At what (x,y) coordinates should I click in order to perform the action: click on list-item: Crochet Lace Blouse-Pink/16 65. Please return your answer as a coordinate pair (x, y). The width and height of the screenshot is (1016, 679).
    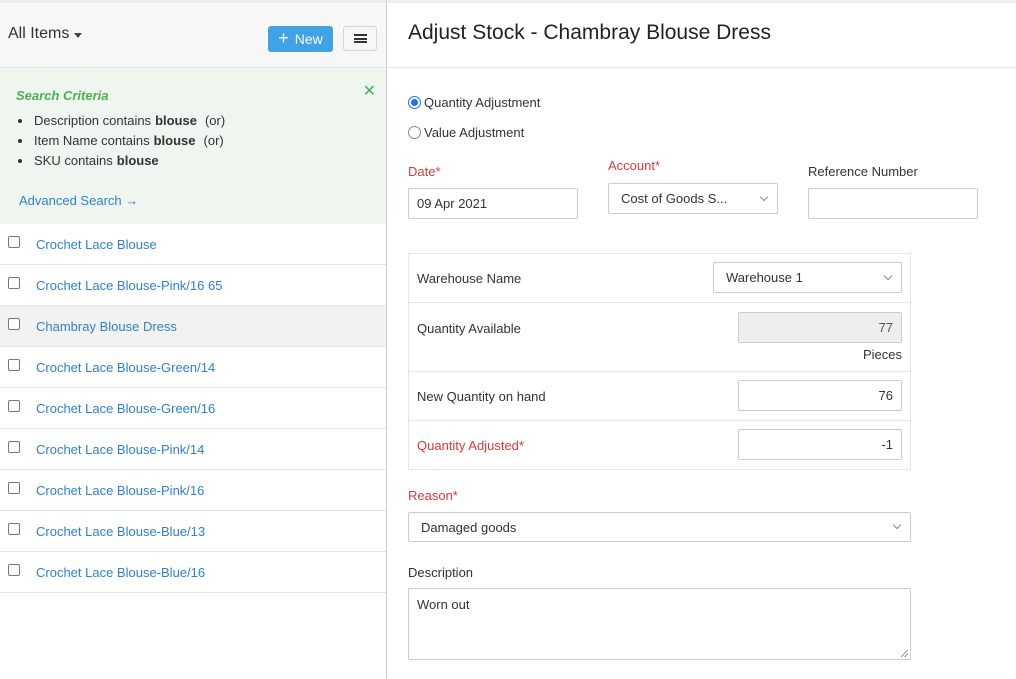
    Looking at the image, I should click on (193, 285).